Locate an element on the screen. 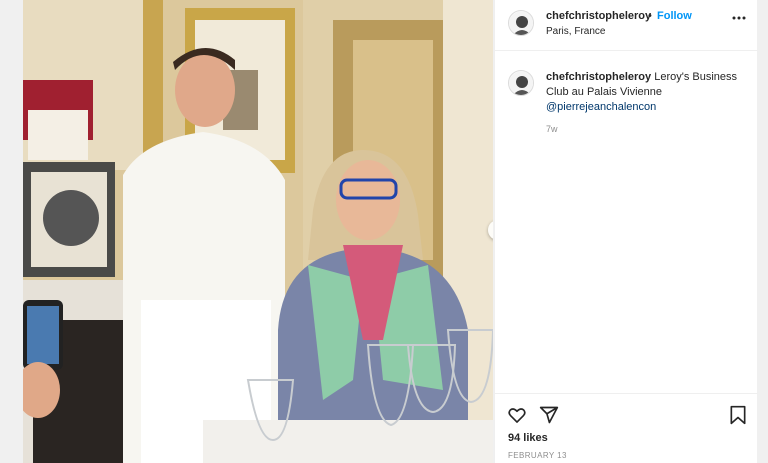 This screenshot has width=768, height=463. like-button is located at coordinates (517, 415).